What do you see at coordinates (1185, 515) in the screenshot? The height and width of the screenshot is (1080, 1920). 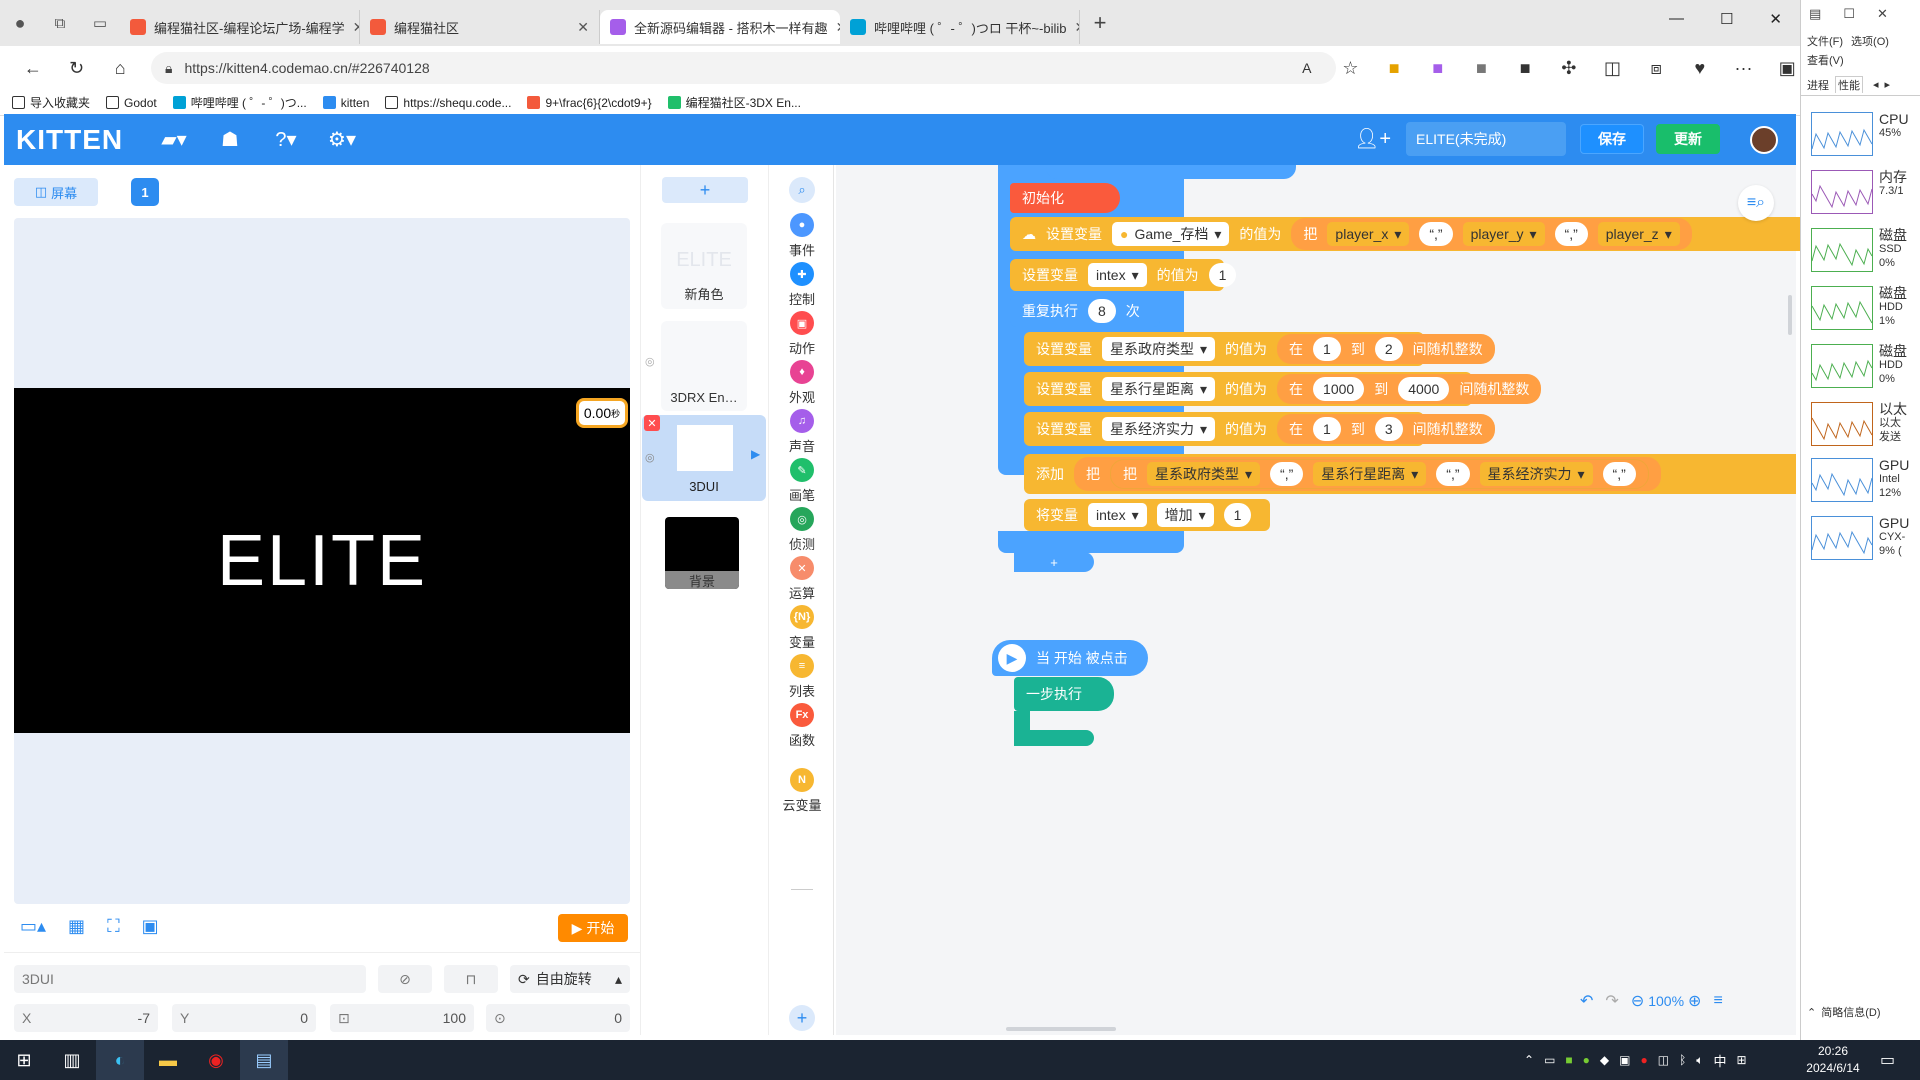 I see `operation-dropdown: 增加 ▾` at bounding box center [1185, 515].